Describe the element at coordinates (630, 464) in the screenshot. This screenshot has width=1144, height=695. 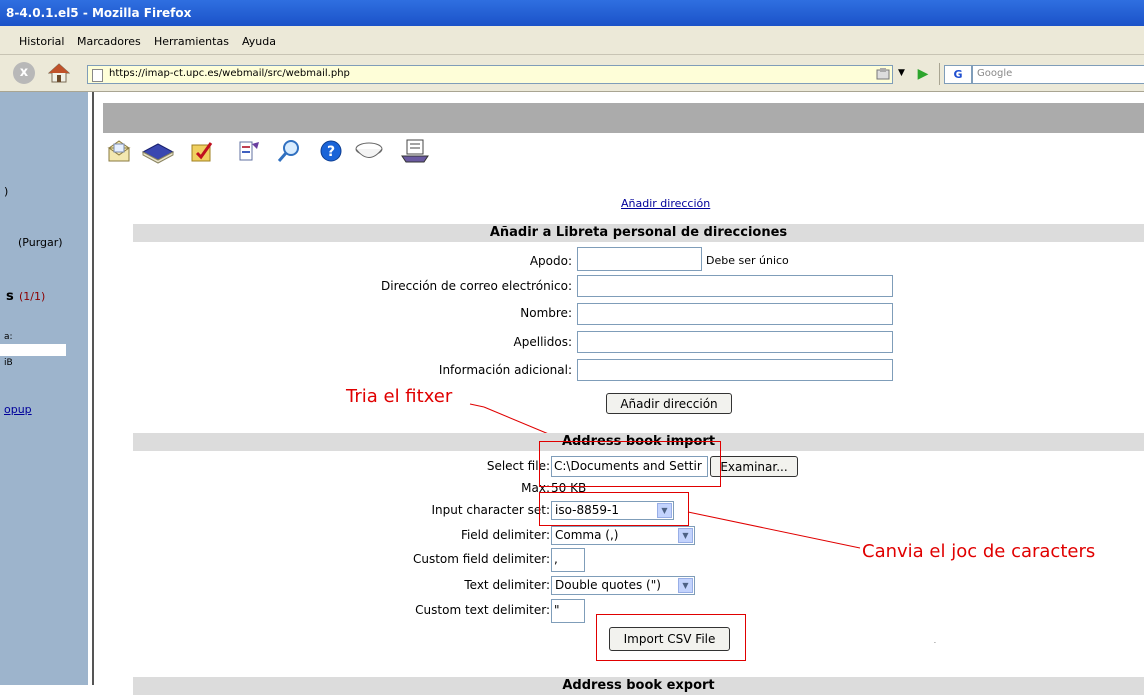
I see `annotation-box-file` at that location.